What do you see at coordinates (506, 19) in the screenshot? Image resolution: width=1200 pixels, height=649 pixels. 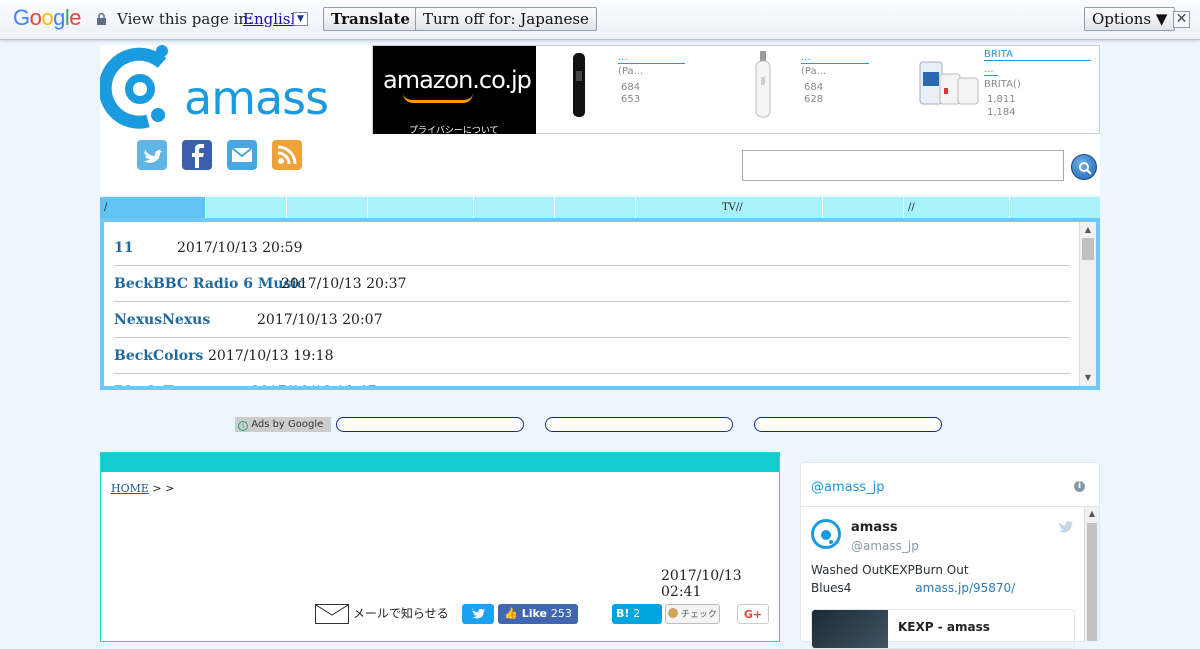 I see `turn-off-button: Turn off for: Japanese` at bounding box center [506, 19].